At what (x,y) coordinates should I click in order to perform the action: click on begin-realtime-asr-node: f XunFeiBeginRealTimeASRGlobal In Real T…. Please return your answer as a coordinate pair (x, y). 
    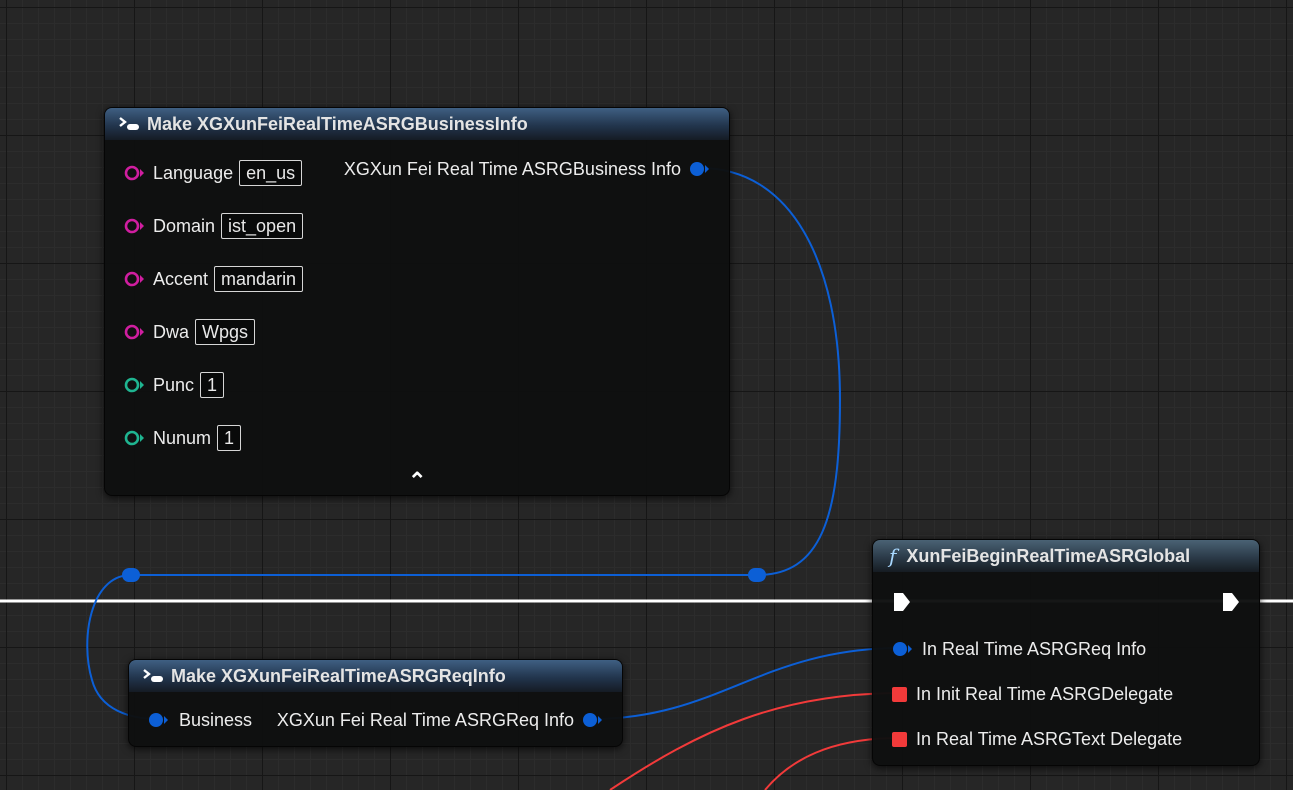
    Looking at the image, I should click on (1066, 652).